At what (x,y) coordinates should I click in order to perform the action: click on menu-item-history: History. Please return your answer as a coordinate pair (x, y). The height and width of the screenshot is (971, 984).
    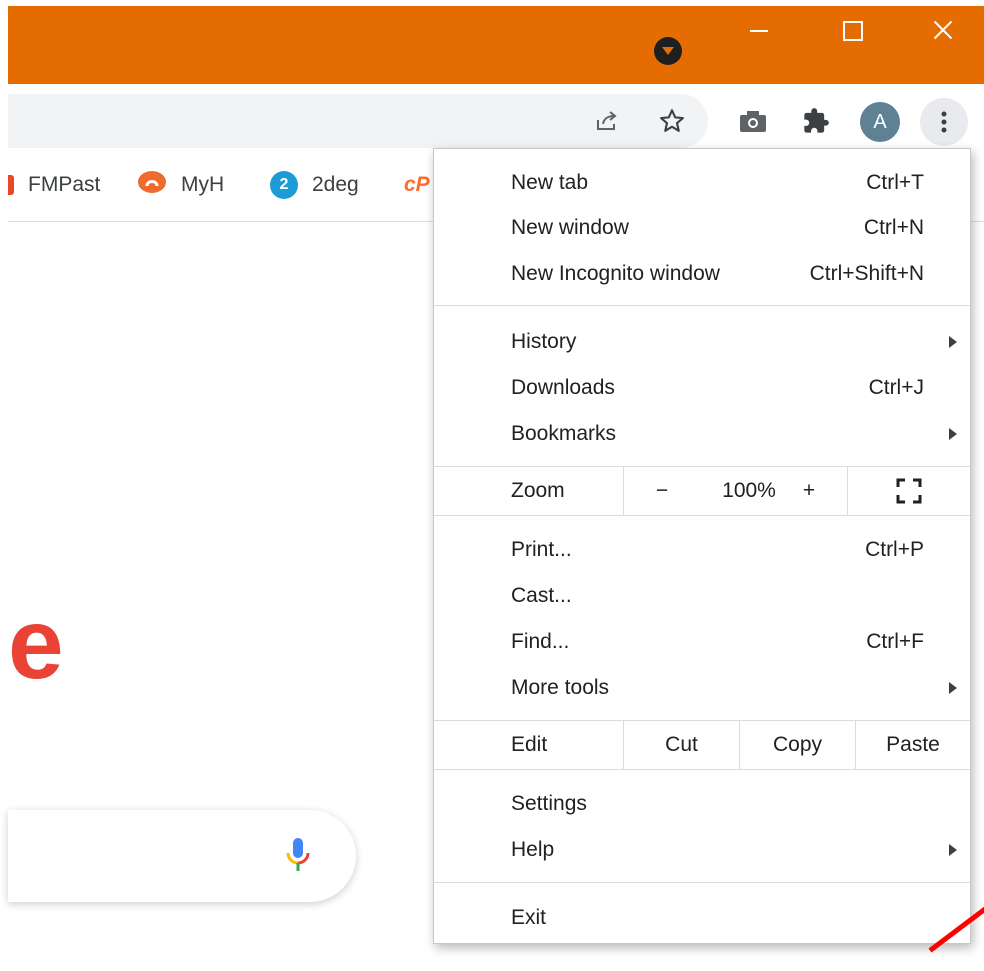
    Looking at the image, I should click on (702, 342).